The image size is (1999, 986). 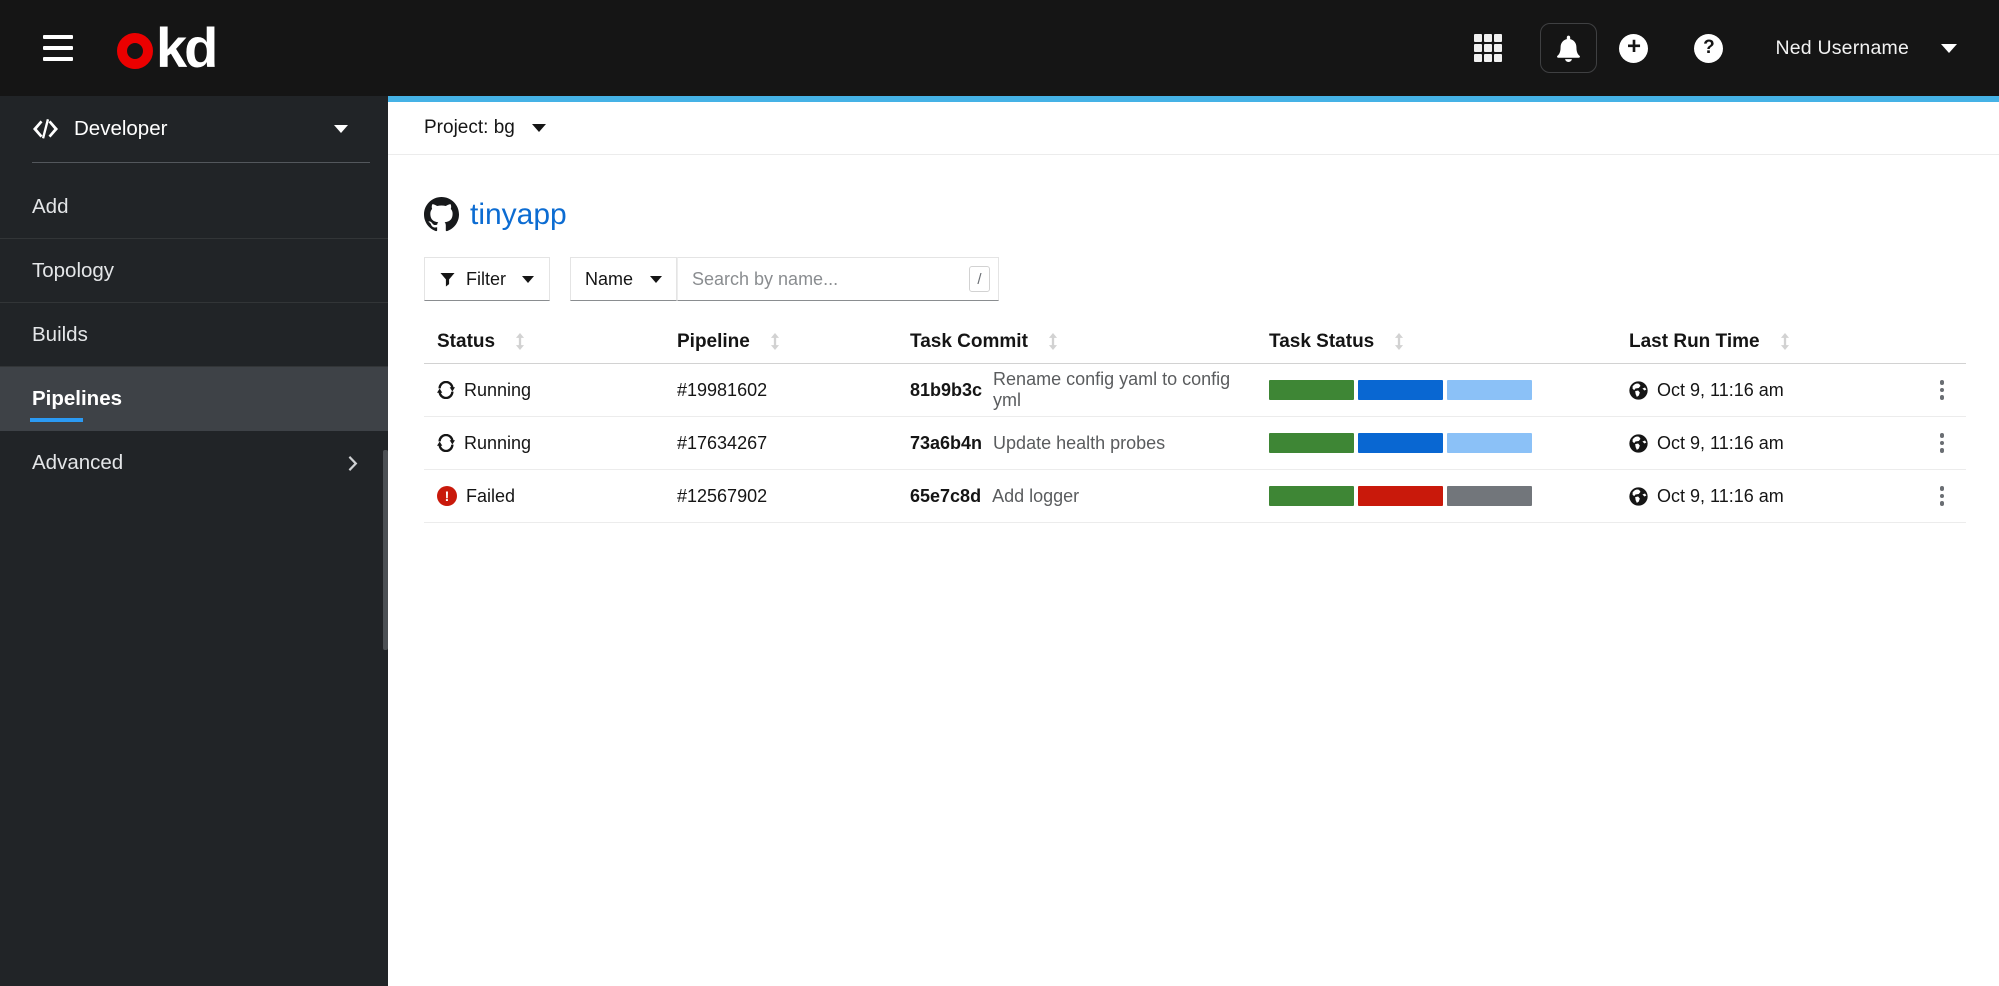 I want to click on nav-list: Add Topology Builds Pipelines Advanced, so click(x=194, y=335).